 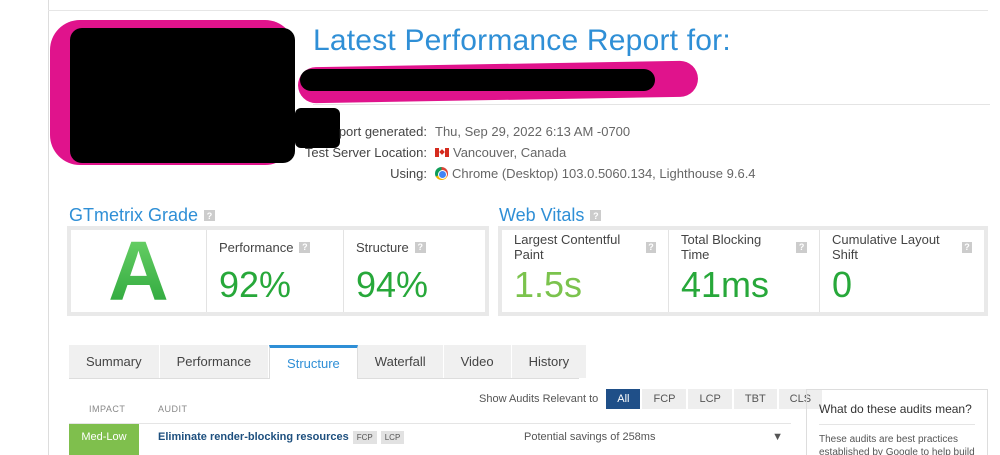 What do you see at coordinates (382, 247) in the screenshot?
I see `structure-label: Structure` at bounding box center [382, 247].